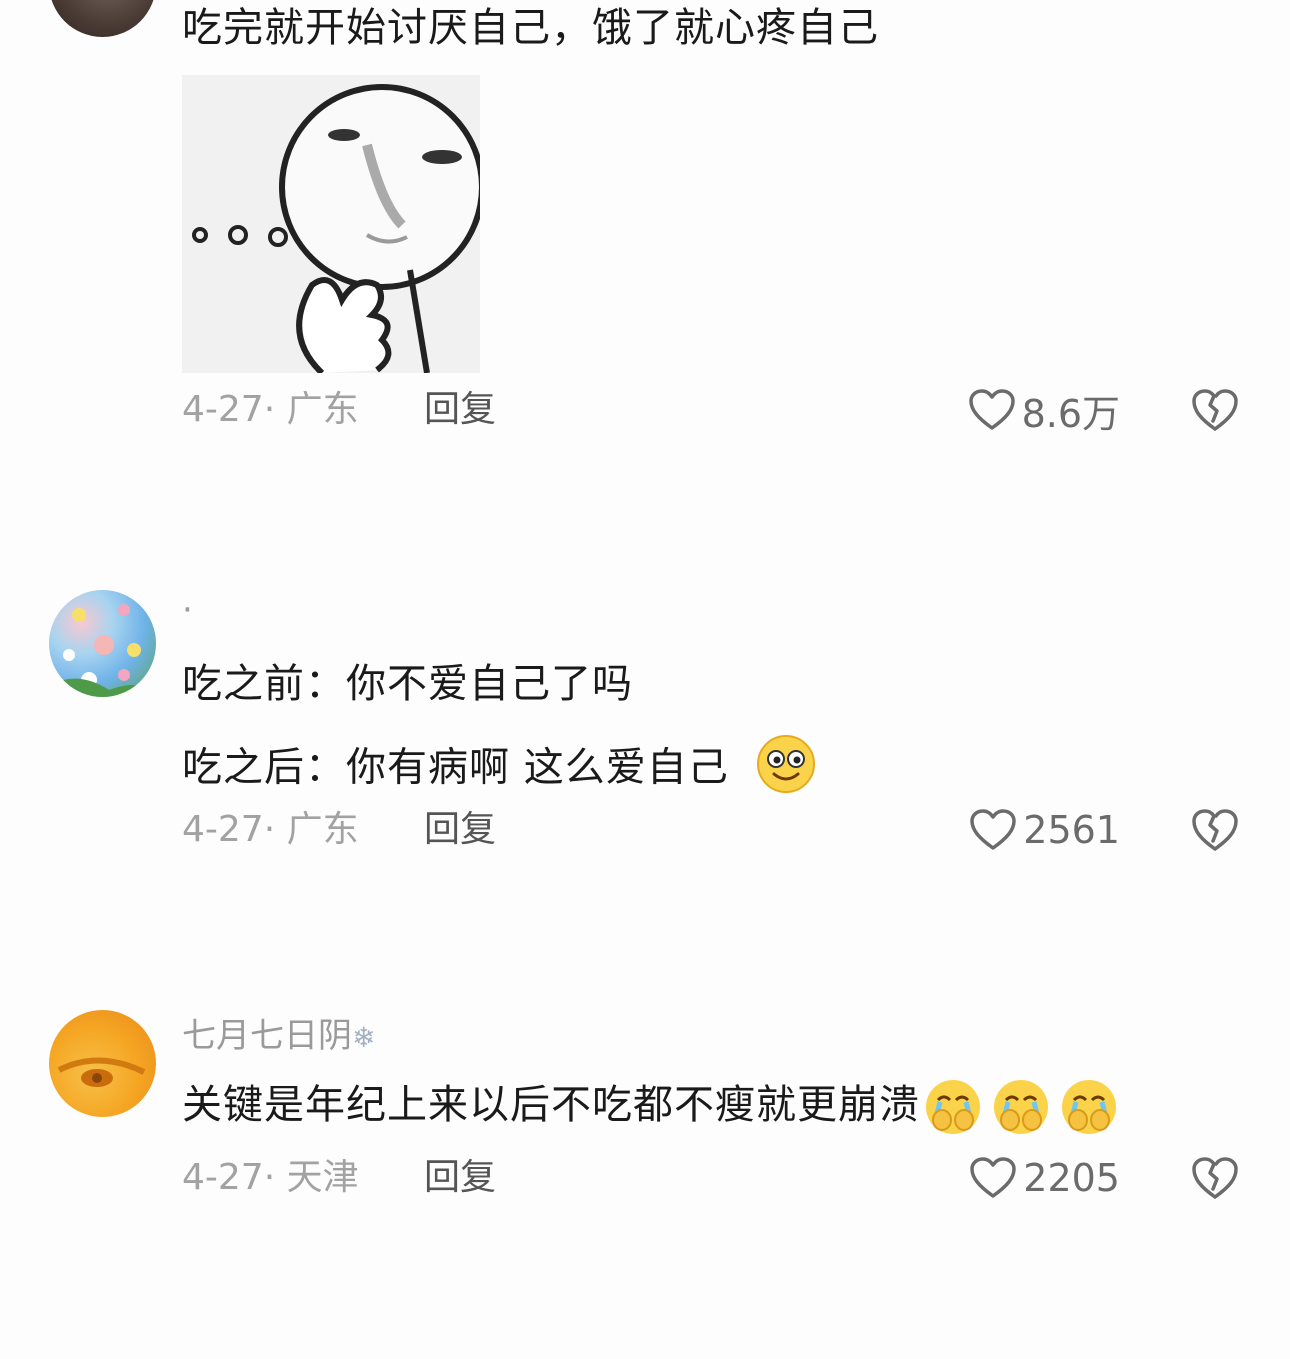 This screenshot has height=1359, width=1290. What do you see at coordinates (1070, 413) in the screenshot?
I see `like-count: 8.6万` at bounding box center [1070, 413].